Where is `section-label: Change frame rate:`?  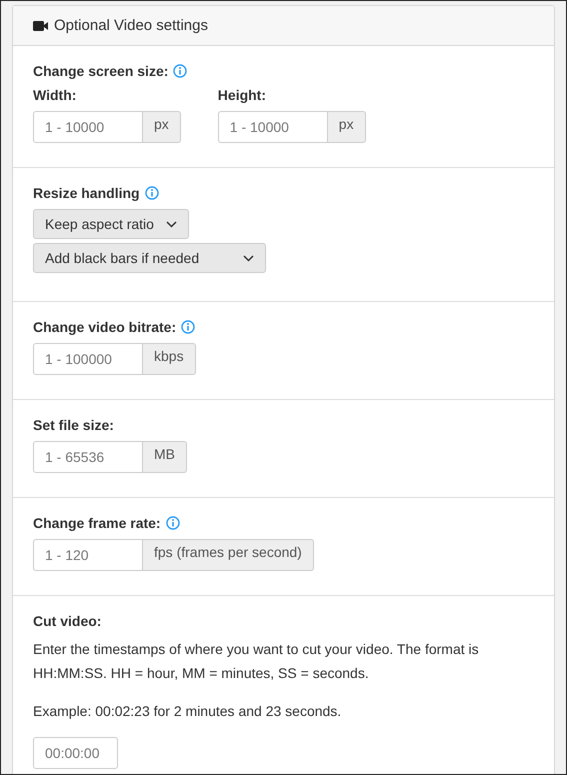 section-label: Change frame rate: is located at coordinates (97, 523).